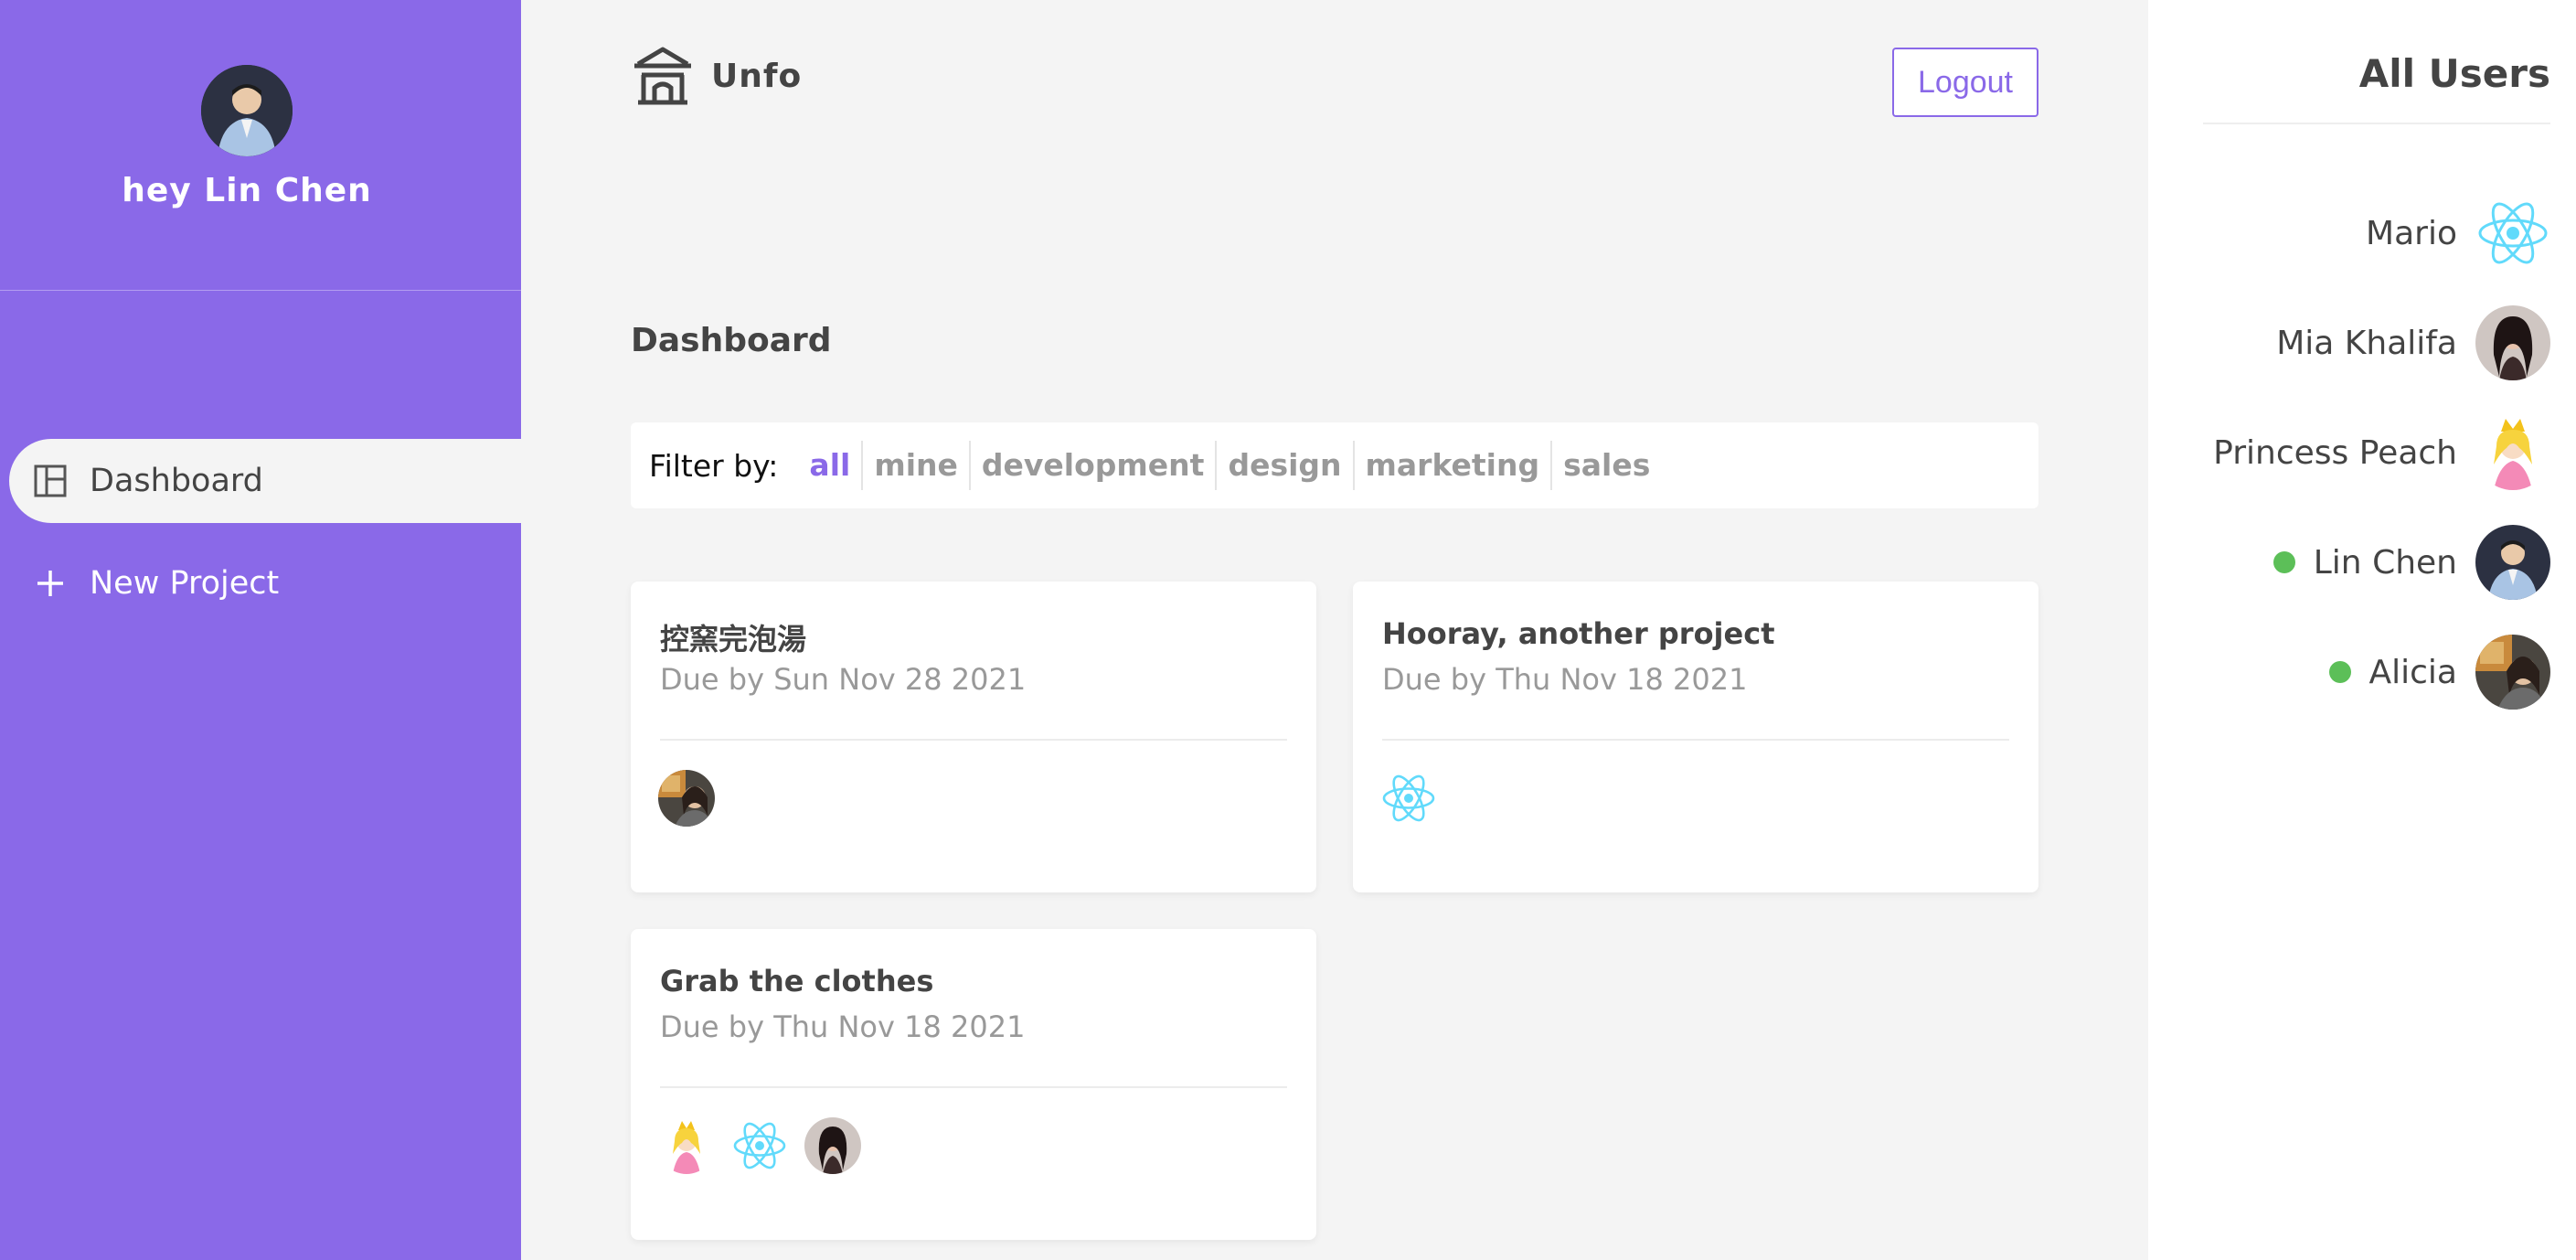  What do you see at coordinates (663, 76) in the screenshot?
I see `temple-icon` at bounding box center [663, 76].